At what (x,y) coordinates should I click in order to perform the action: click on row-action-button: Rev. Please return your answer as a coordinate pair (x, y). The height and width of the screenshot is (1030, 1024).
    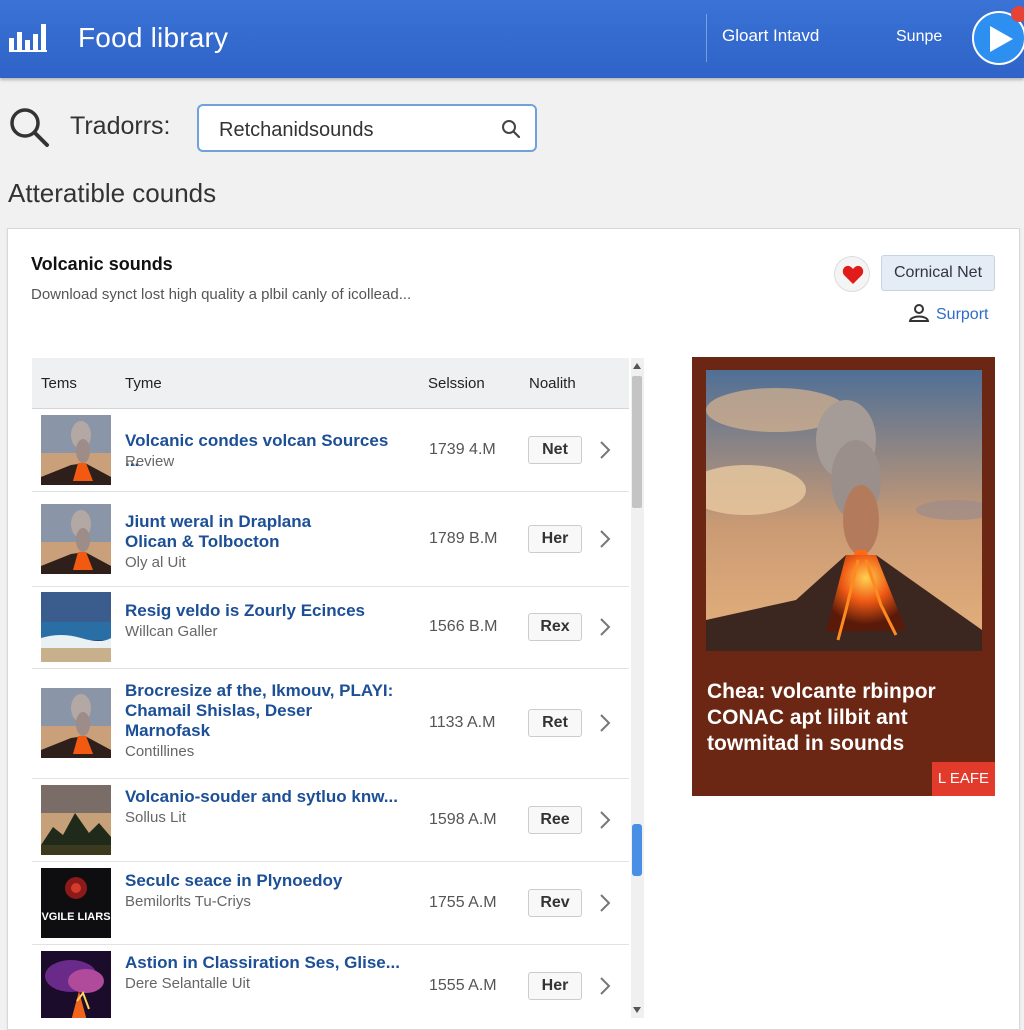
    Looking at the image, I should click on (555, 903).